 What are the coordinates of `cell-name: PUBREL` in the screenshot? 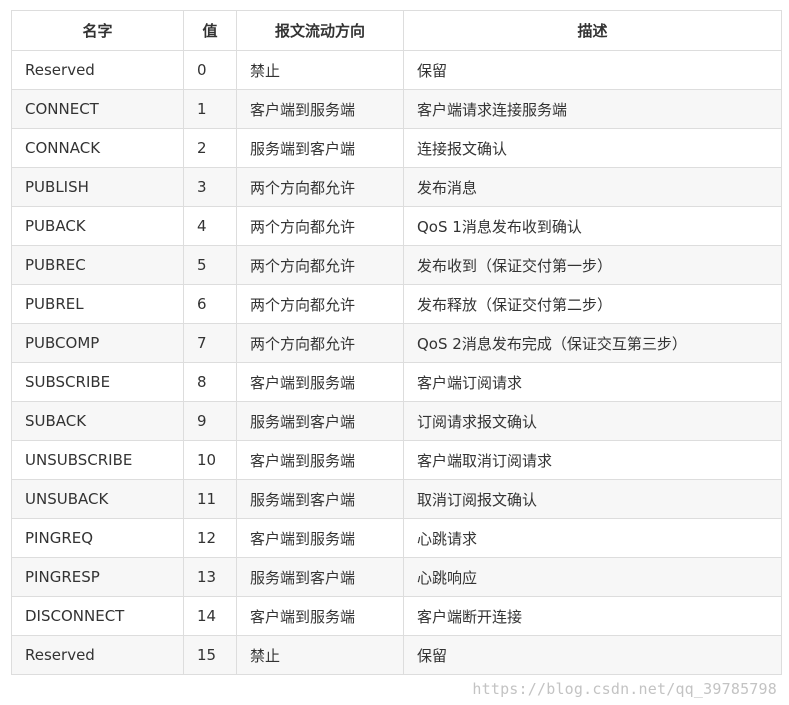 It's located at (97, 304).